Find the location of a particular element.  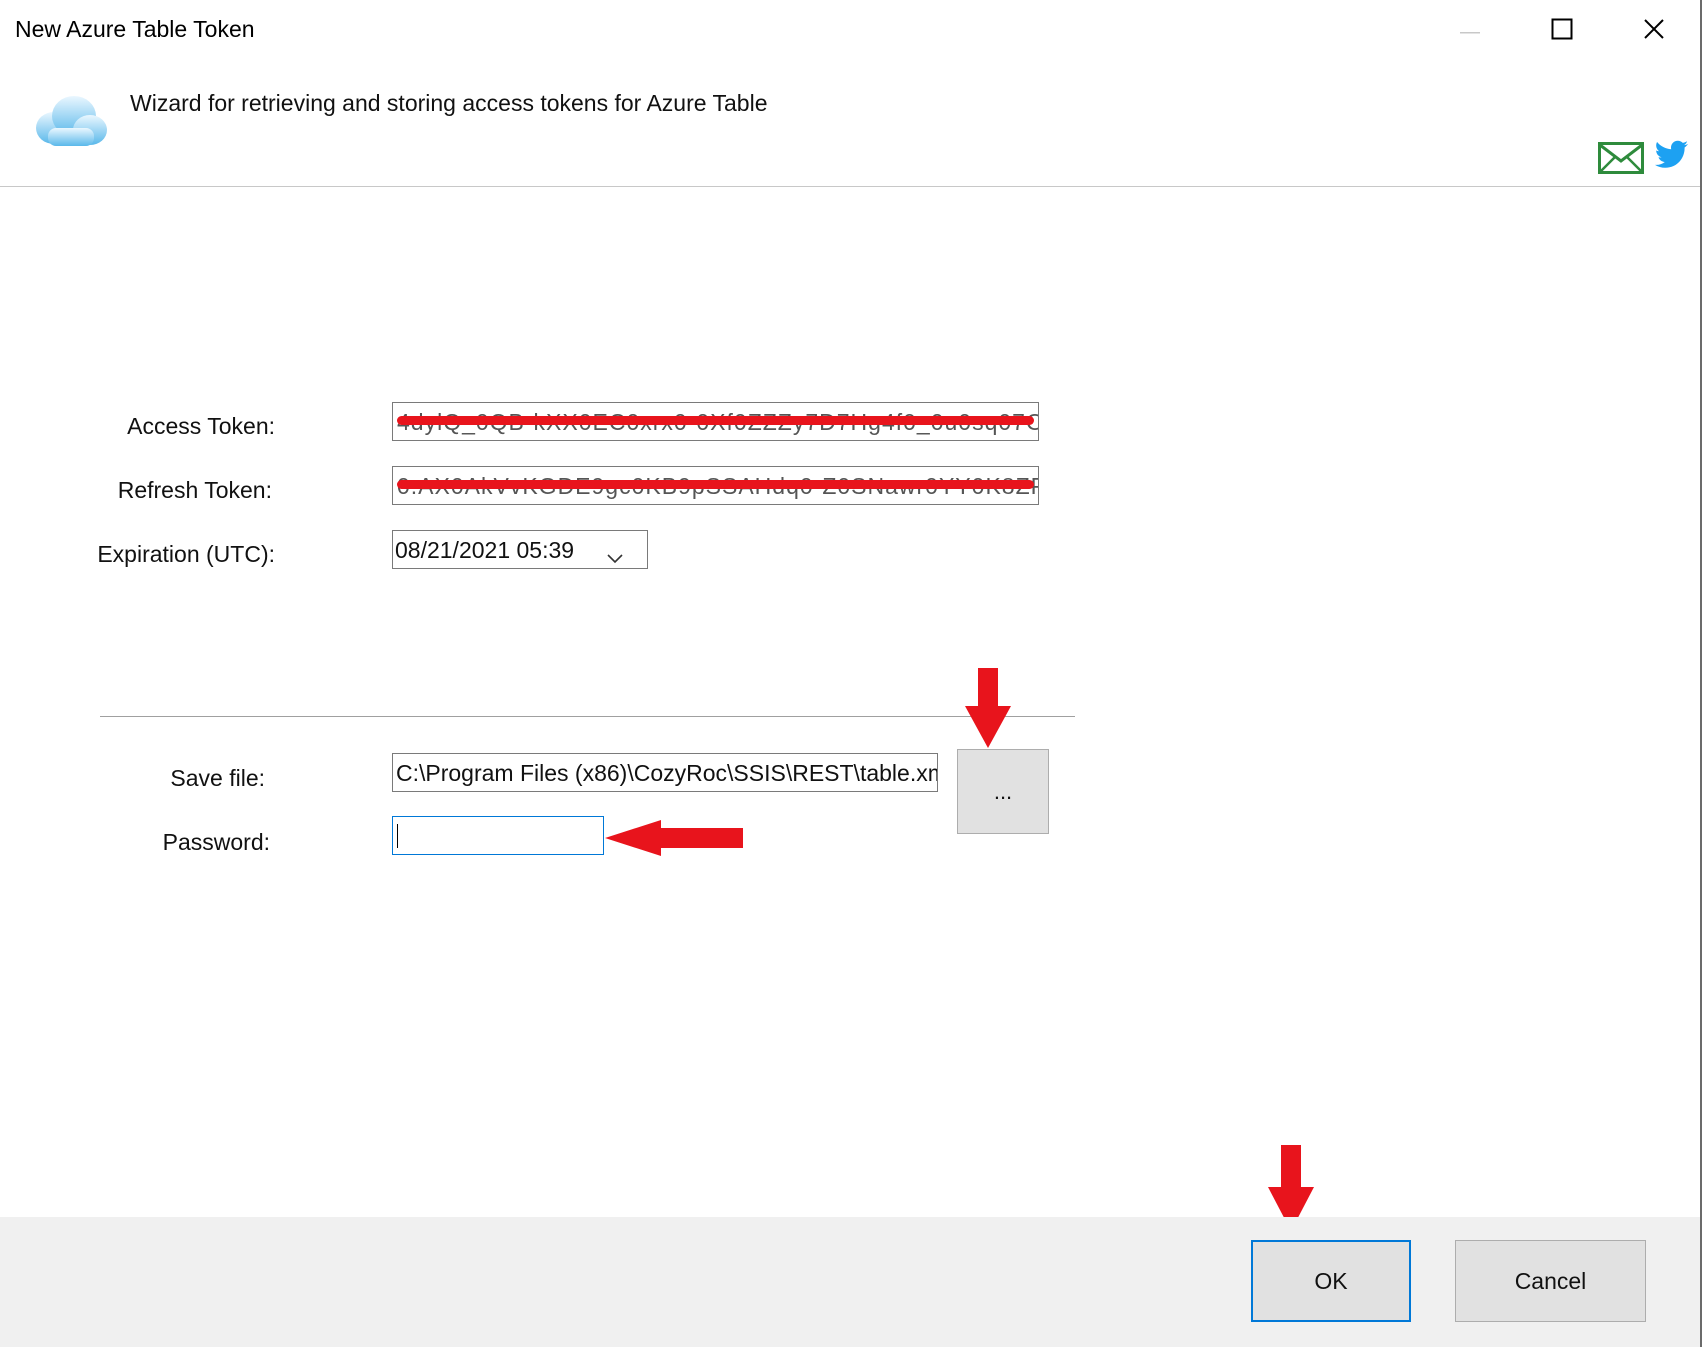

maximize-button is located at coordinates (1562, 31).